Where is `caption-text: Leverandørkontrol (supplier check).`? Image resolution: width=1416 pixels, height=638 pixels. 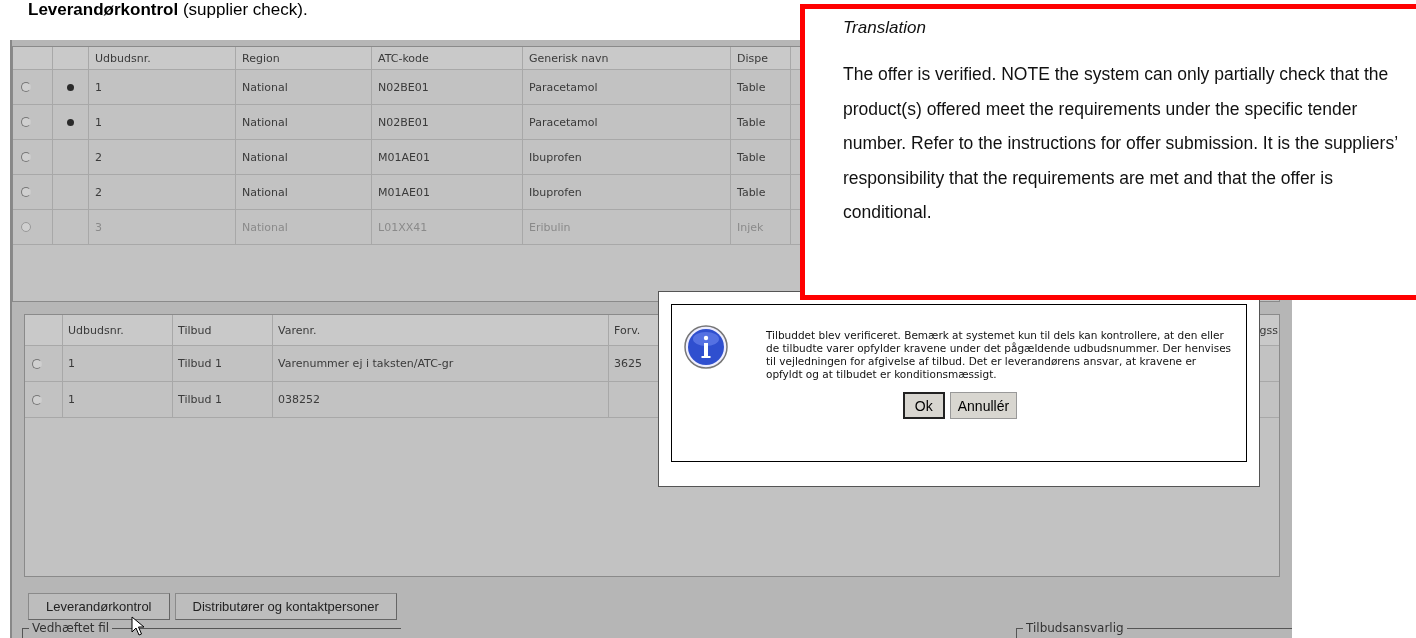 caption-text: Leverandørkontrol (supplier check). is located at coordinates (168, 10).